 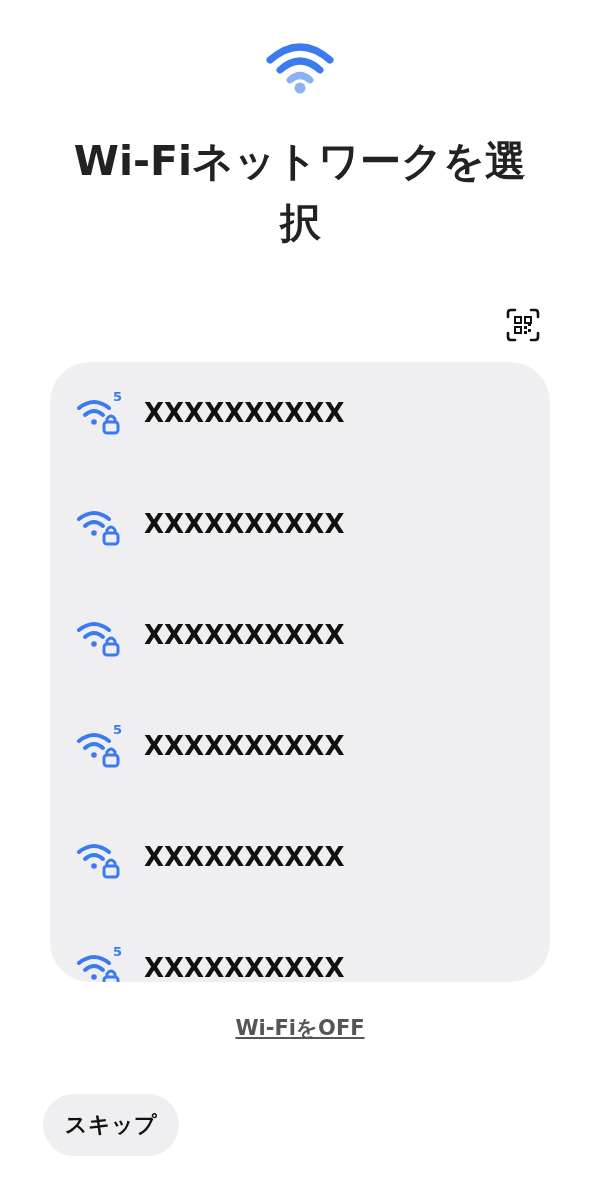 What do you see at coordinates (111, 1125) in the screenshot?
I see `skip-button: スキップ` at bounding box center [111, 1125].